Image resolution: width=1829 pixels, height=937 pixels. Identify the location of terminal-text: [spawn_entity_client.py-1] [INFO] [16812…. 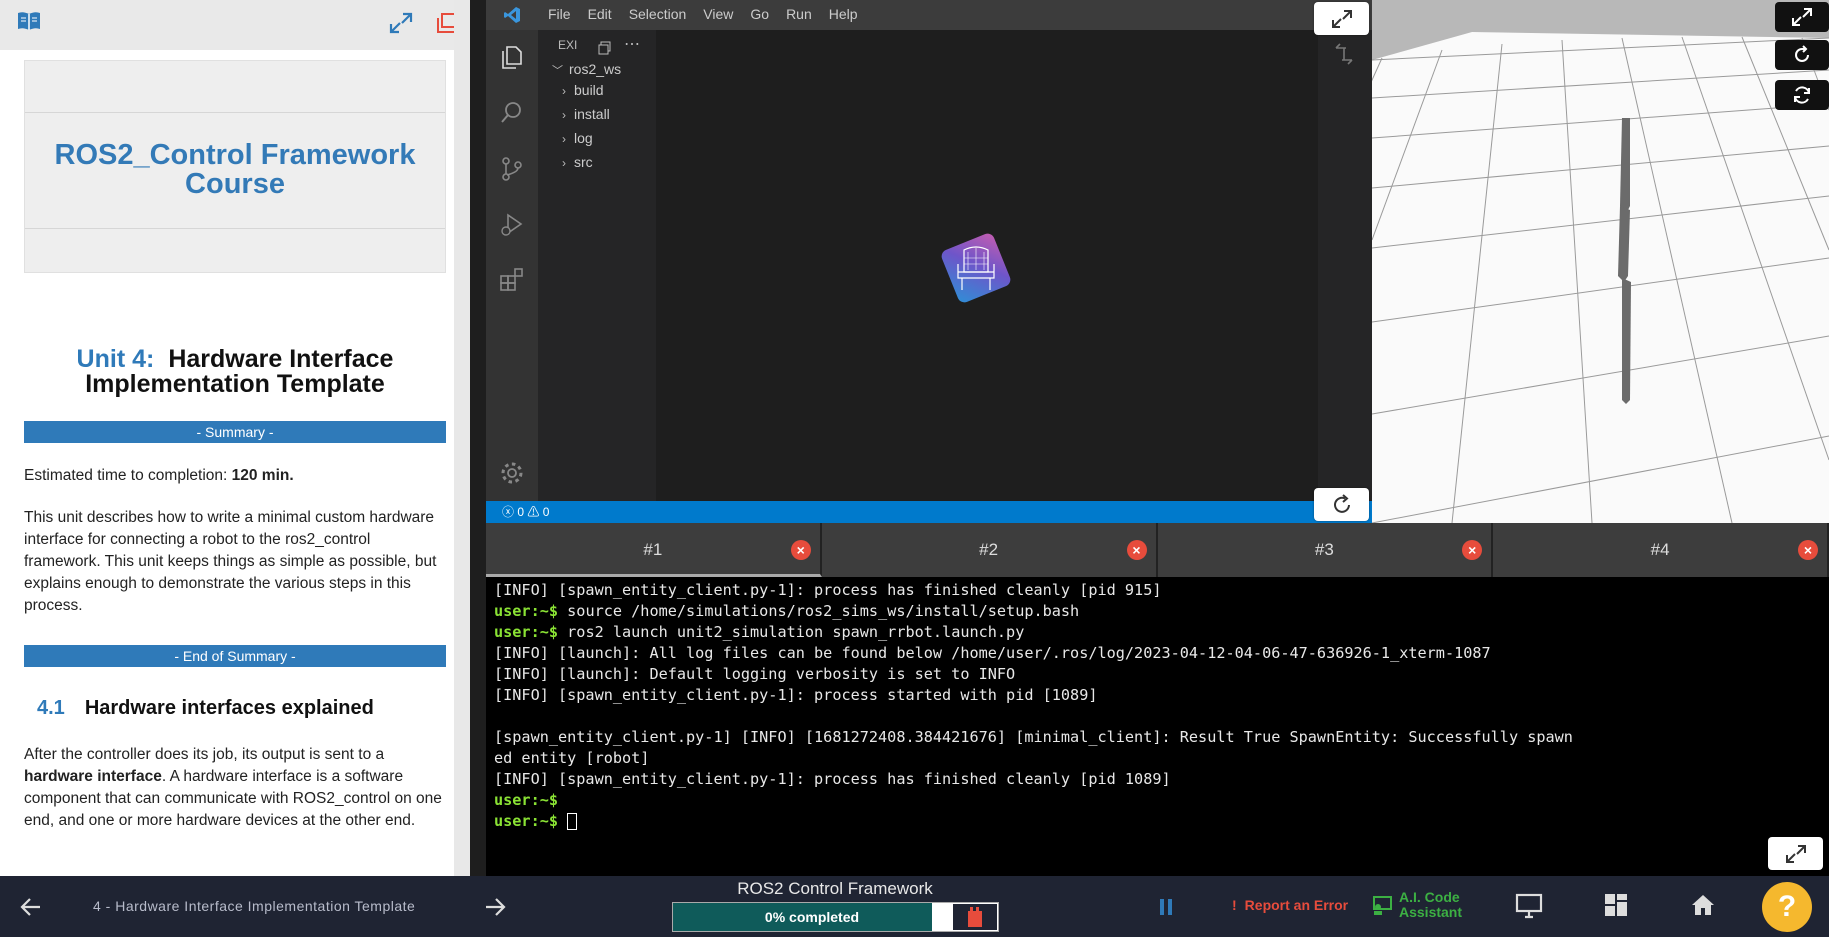
(1033, 737).